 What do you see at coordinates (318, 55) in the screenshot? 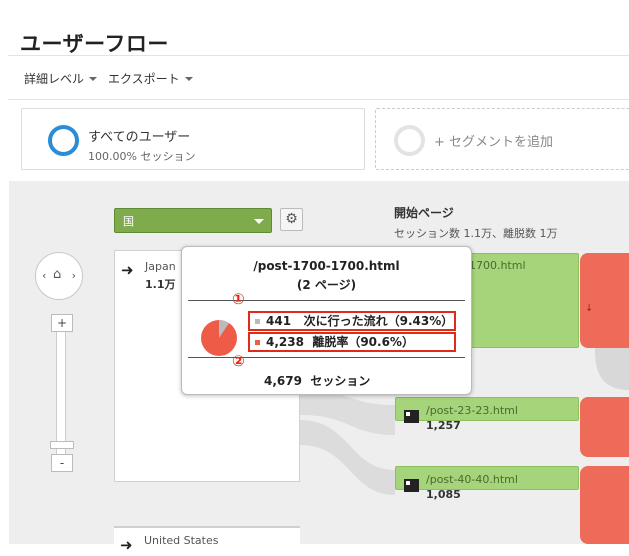
I see `header-divider` at bounding box center [318, 55].